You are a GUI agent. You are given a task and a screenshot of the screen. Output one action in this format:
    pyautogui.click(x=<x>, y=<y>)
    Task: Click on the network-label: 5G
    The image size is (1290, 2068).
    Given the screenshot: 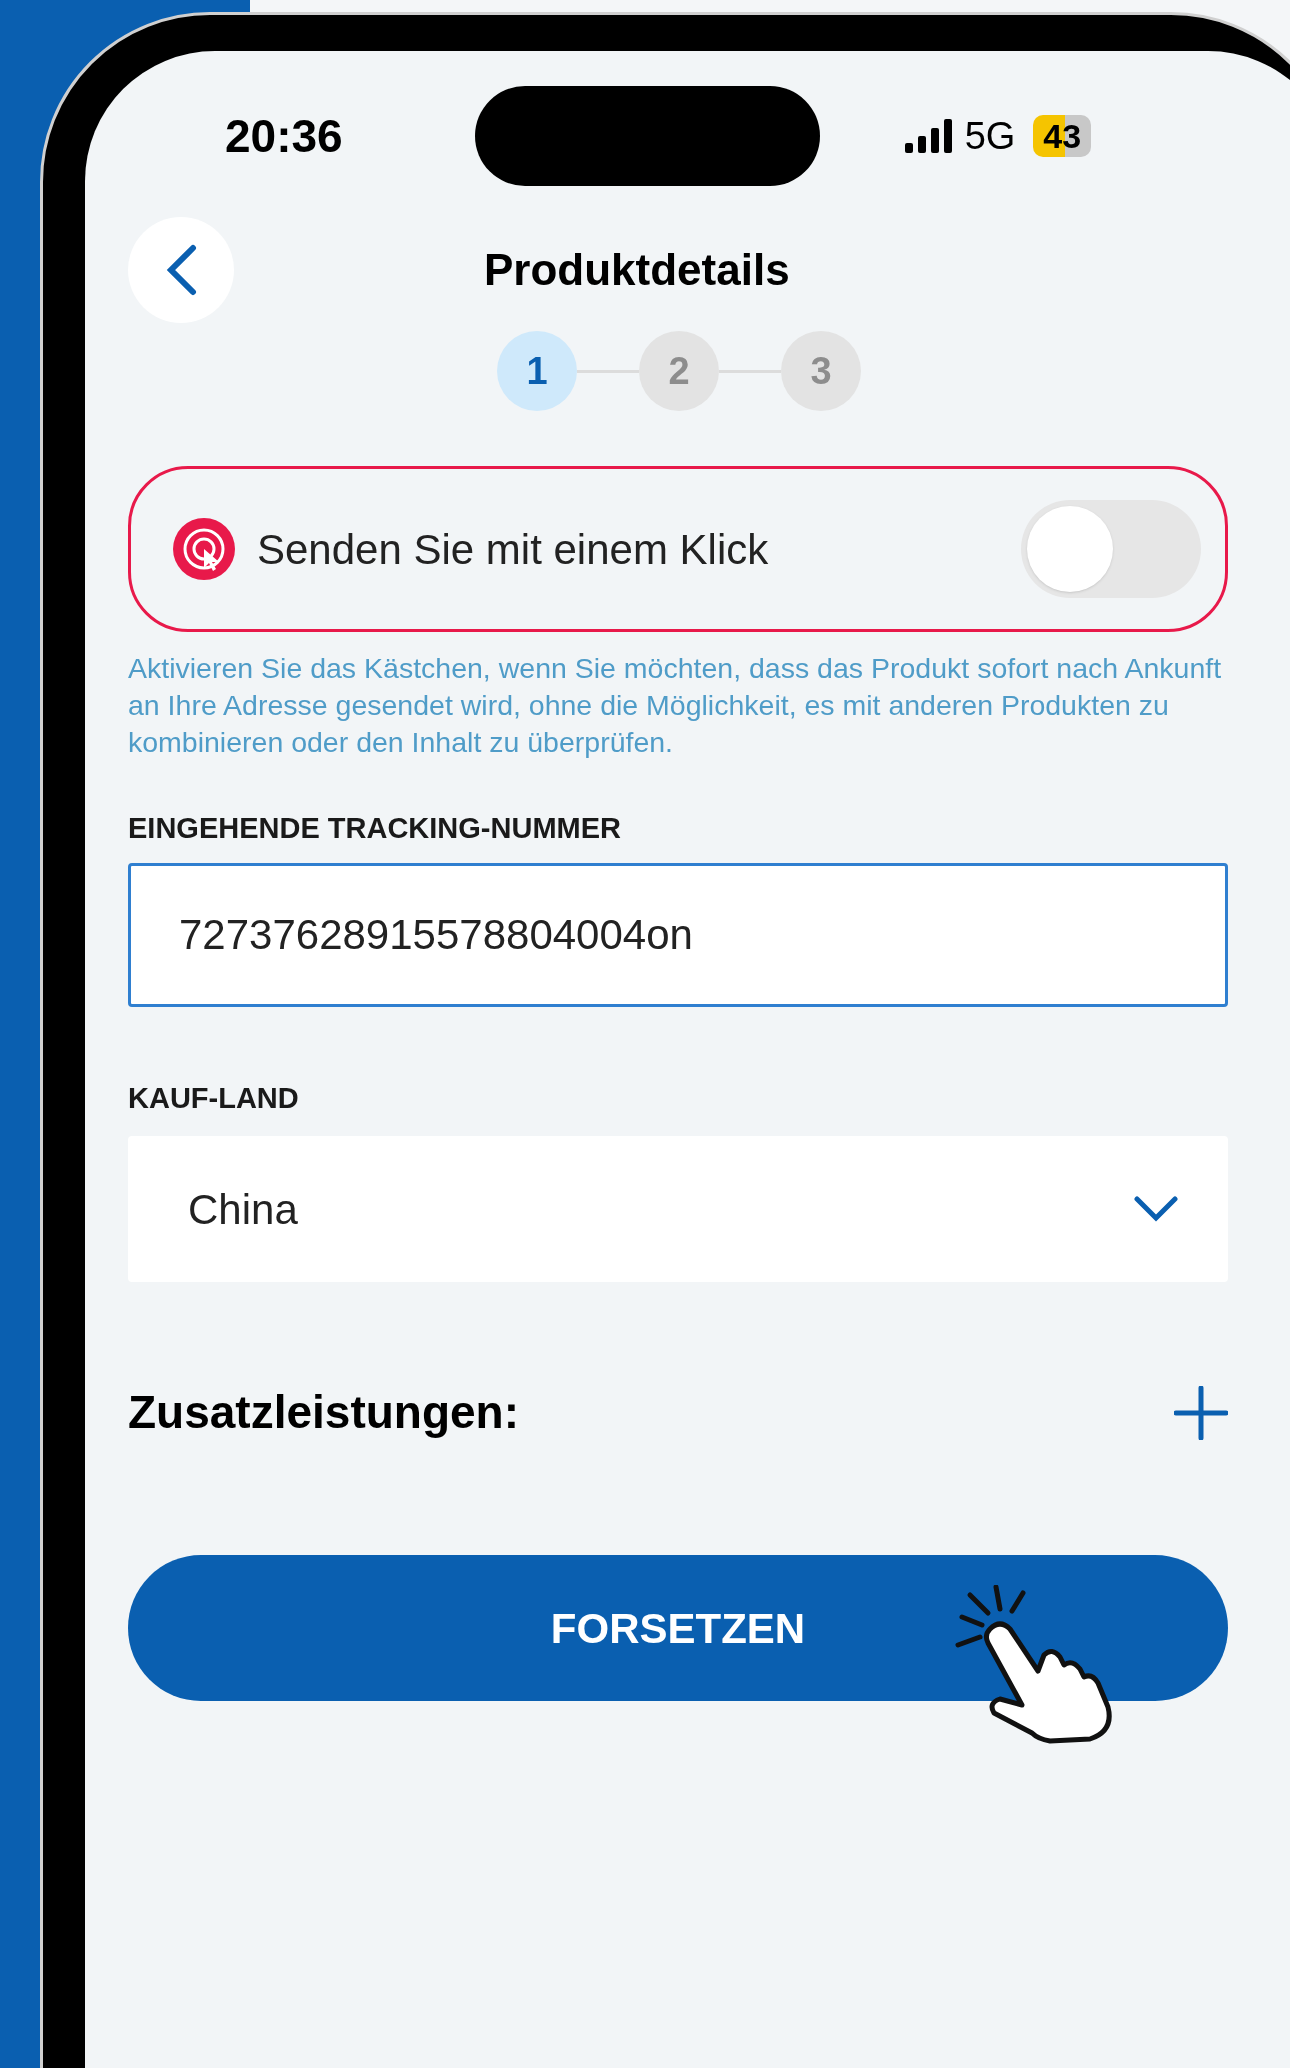 What is the action you would take?
    pyautogui.click(x=990, y=136)
    